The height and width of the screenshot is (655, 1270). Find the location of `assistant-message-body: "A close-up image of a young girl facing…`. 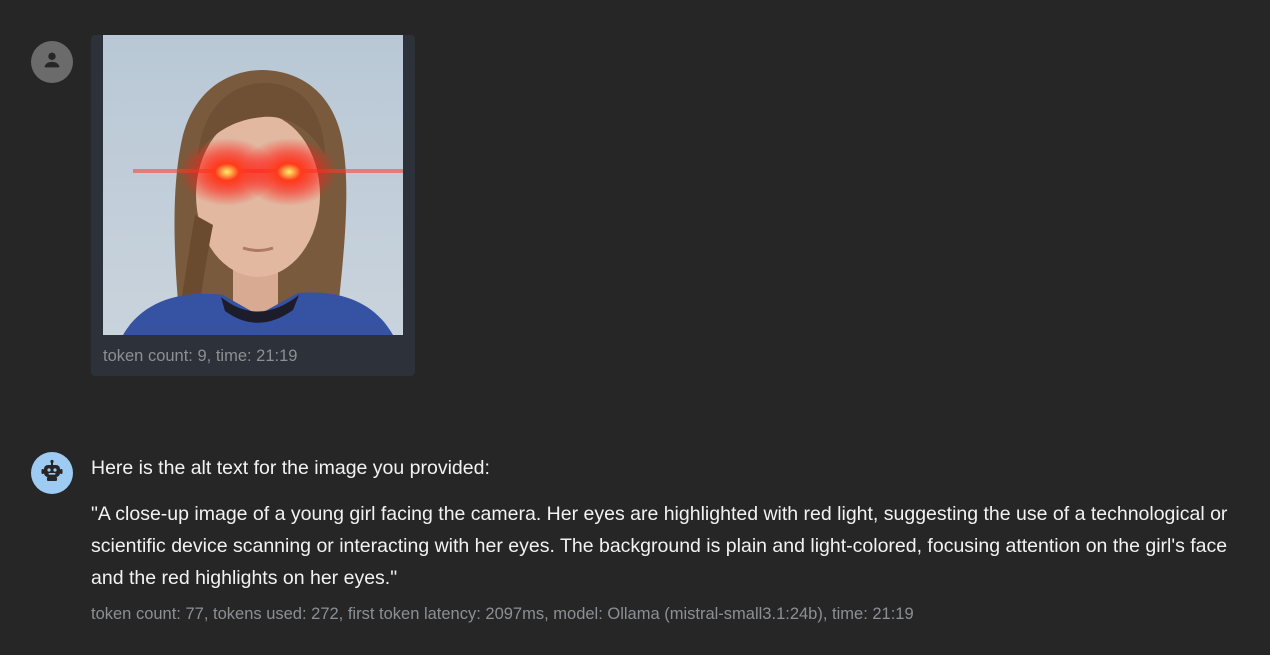

assistant-message-body: "A close-up image of a young girl facing… is located at coordinates (659, 546).